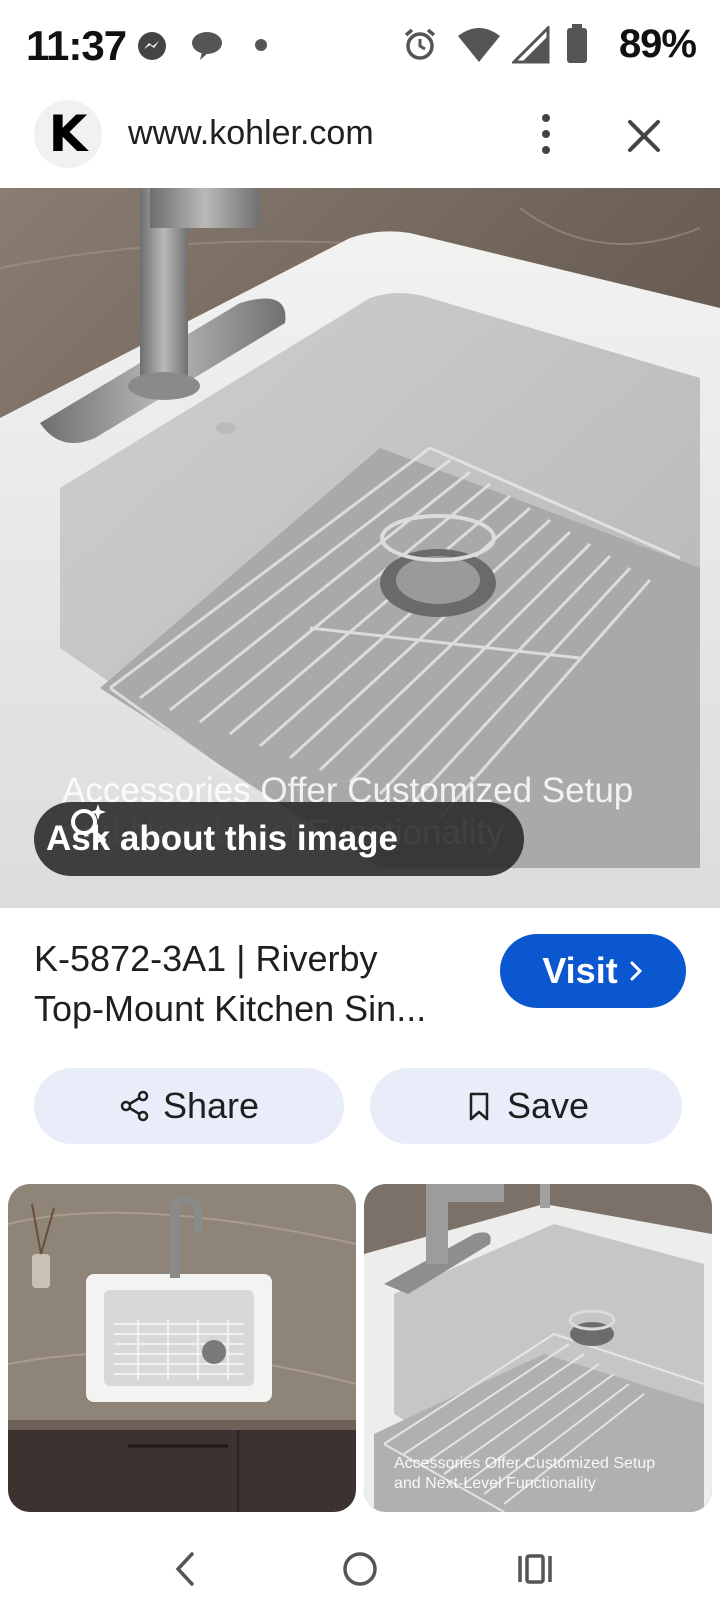 The height and width of the screenshot is (1612, 720). What do you see at coordinates (580, 970) in the screenshot?
I see `visit-label: Visit` at bounding box center [580, 970].